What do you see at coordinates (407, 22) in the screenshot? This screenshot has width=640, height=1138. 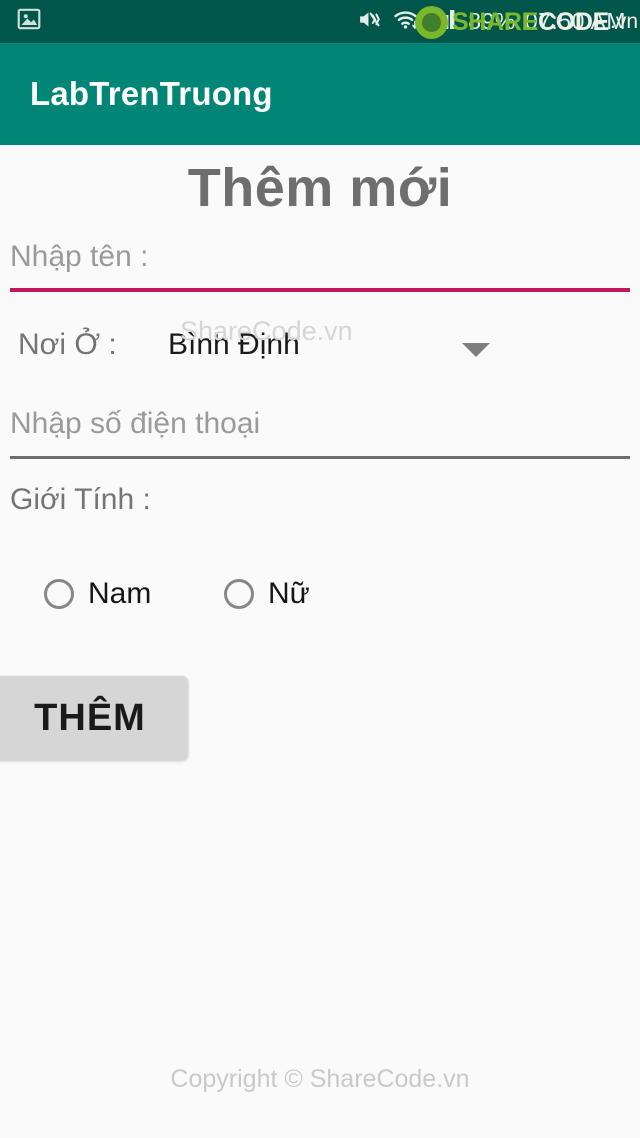 I see `wifi-icon` at bounding box center [407, 22].